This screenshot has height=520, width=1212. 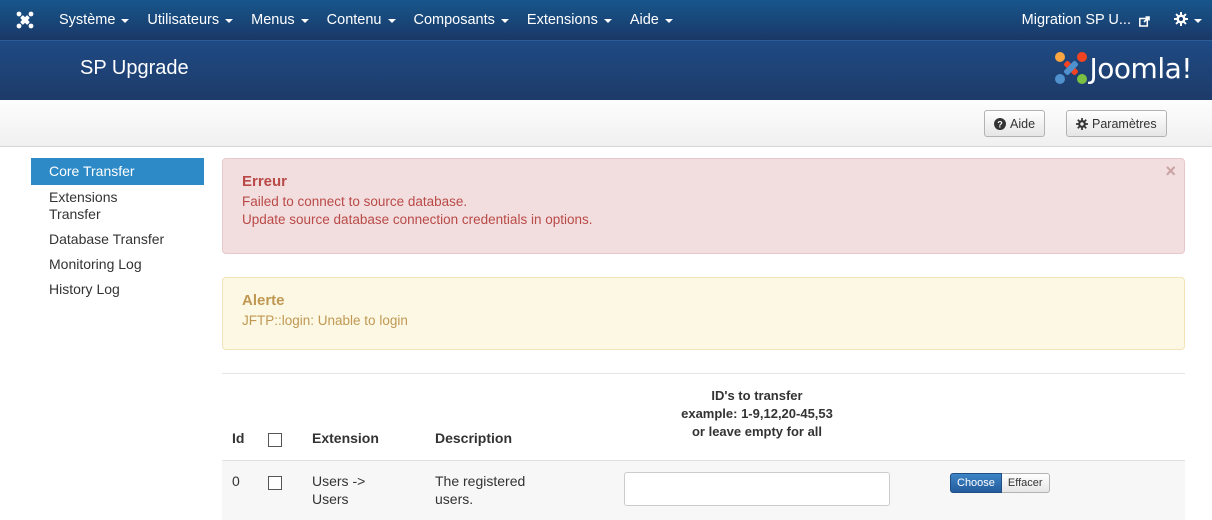 What do you see at coordinates (703, 373) in the screenshot?
I see `divider` at bounding box center [703, 373].